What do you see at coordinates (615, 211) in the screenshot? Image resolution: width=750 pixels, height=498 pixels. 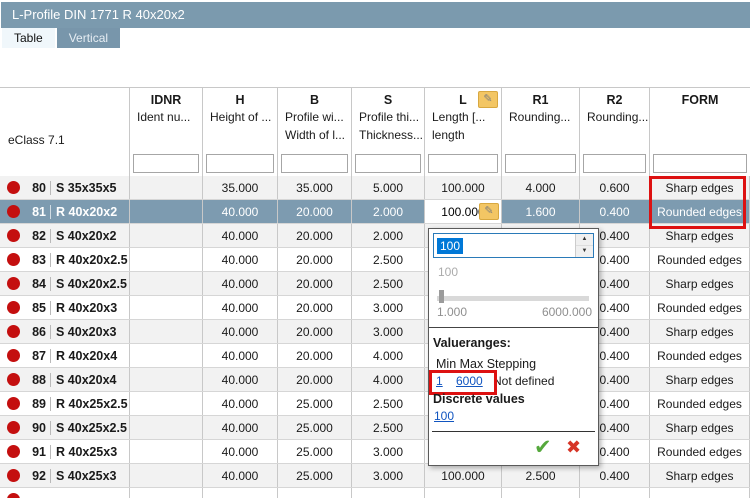 I see `cell-r2: 0.400` at bounding box center [615, 211].